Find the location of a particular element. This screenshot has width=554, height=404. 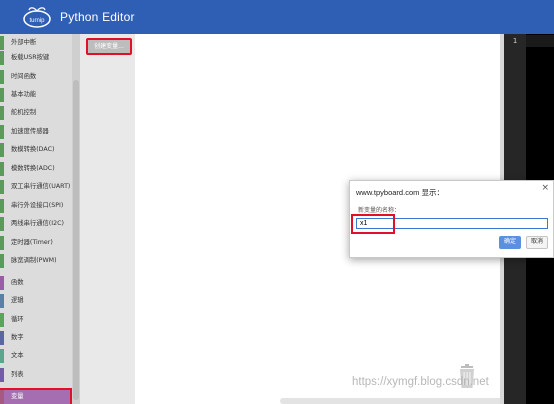

category-label: 逻辑 is located at coordinates (17, 300).